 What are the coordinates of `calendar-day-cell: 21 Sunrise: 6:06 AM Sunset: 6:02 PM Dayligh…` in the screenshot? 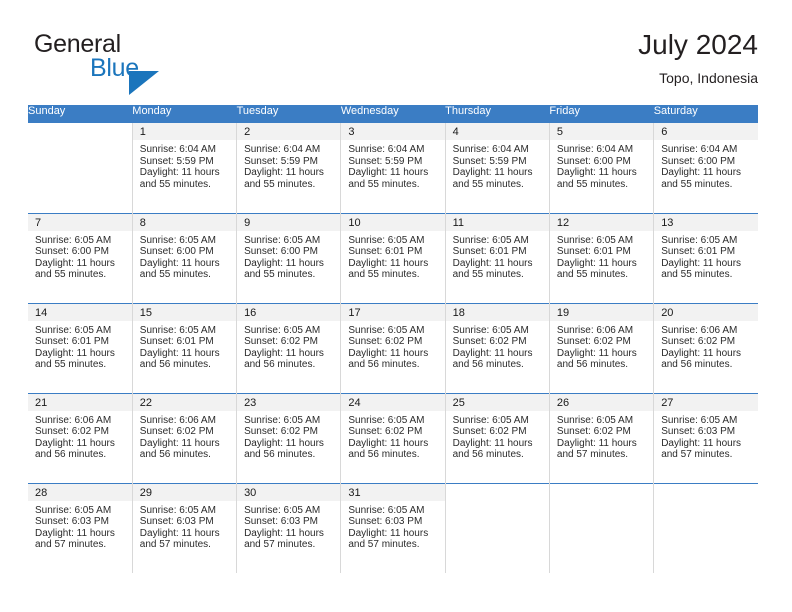 It's located at (80, 437).